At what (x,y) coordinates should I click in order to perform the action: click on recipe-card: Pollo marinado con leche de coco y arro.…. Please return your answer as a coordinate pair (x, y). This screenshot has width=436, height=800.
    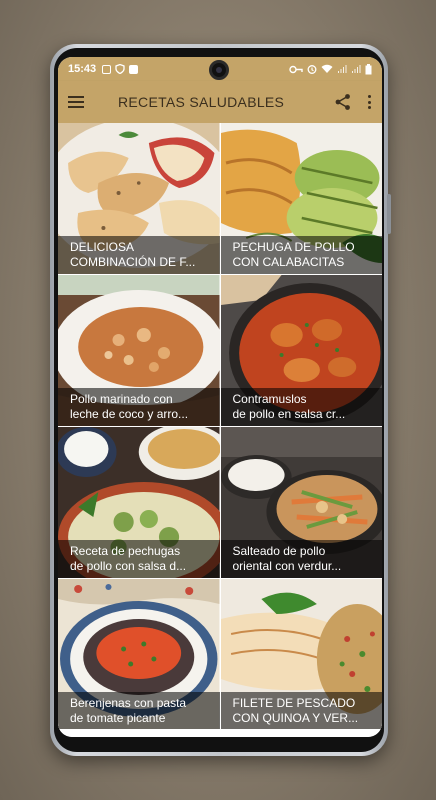
    Looking at the image, I should click on (139, 350).